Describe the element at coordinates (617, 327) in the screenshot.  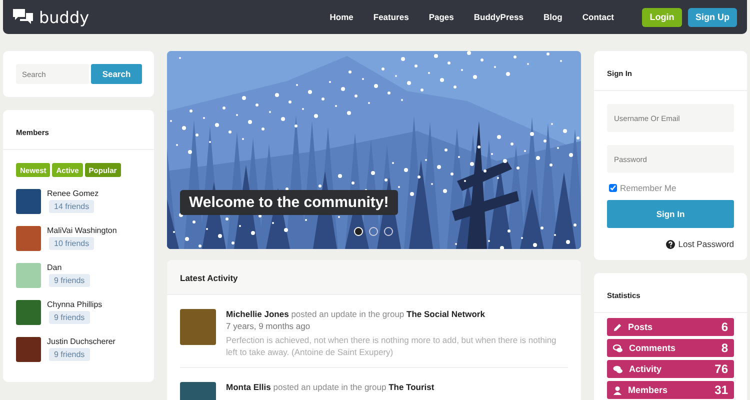
I see `pencil-icon` at that location.